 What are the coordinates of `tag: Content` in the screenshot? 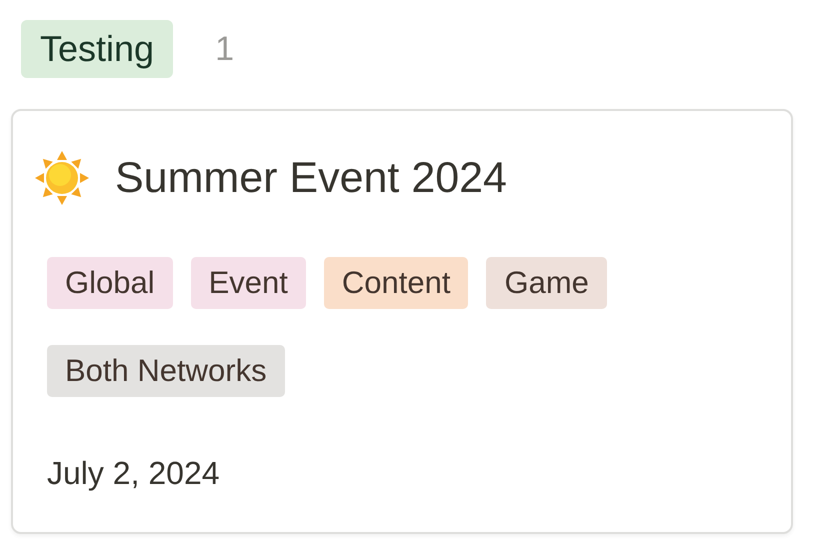 It's located at (396, 283).